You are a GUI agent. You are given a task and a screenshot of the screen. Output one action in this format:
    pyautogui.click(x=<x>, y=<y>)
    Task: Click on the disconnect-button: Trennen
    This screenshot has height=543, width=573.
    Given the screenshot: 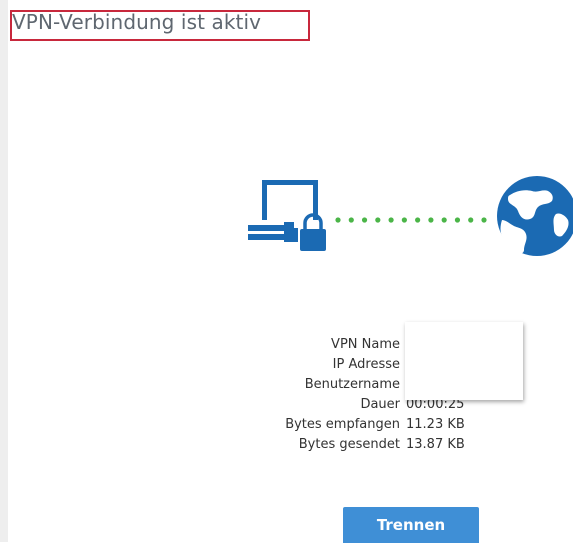 What is the action you would take?
    pyautogui.click(x=411, y=525)
    